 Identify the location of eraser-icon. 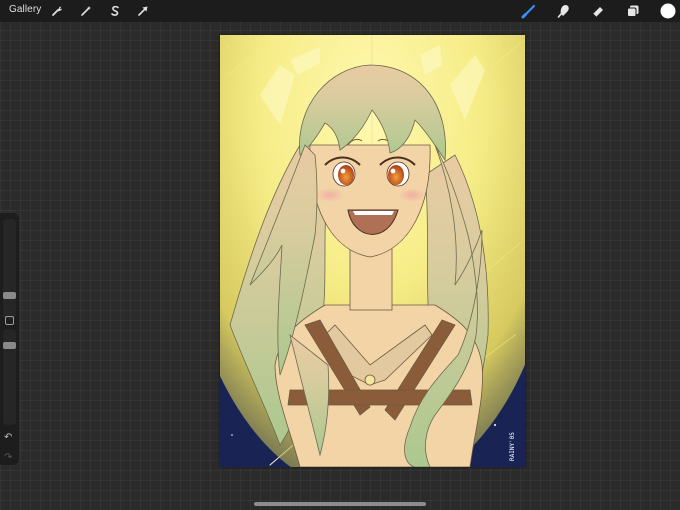
(598, 11).